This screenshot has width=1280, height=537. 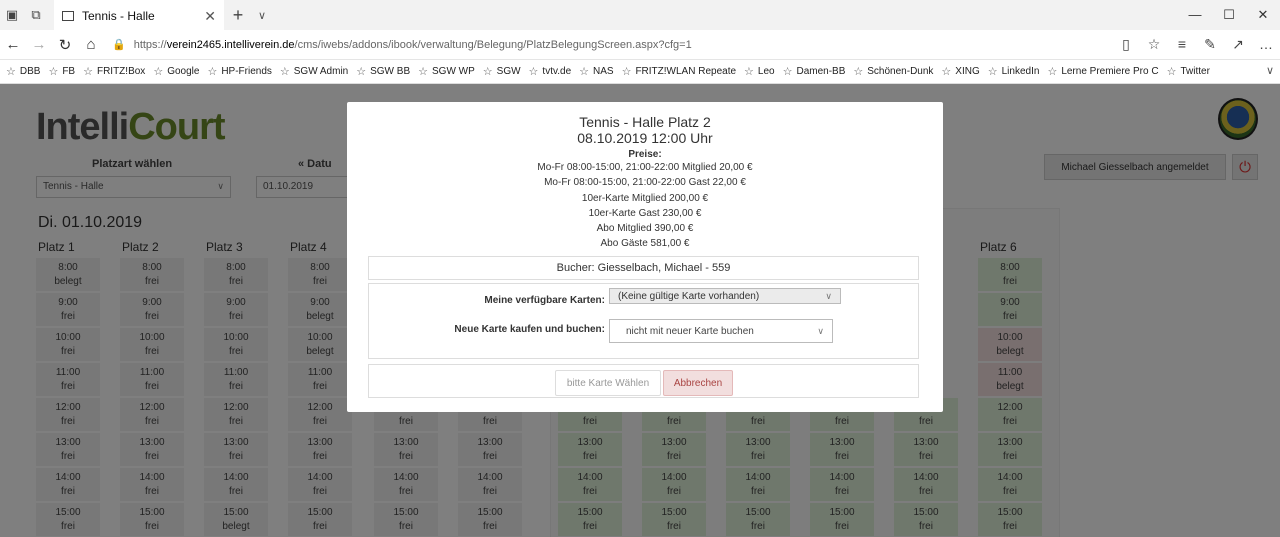 I want to click on favorite-link: ☆ DBB, so click(x=23, y=71).